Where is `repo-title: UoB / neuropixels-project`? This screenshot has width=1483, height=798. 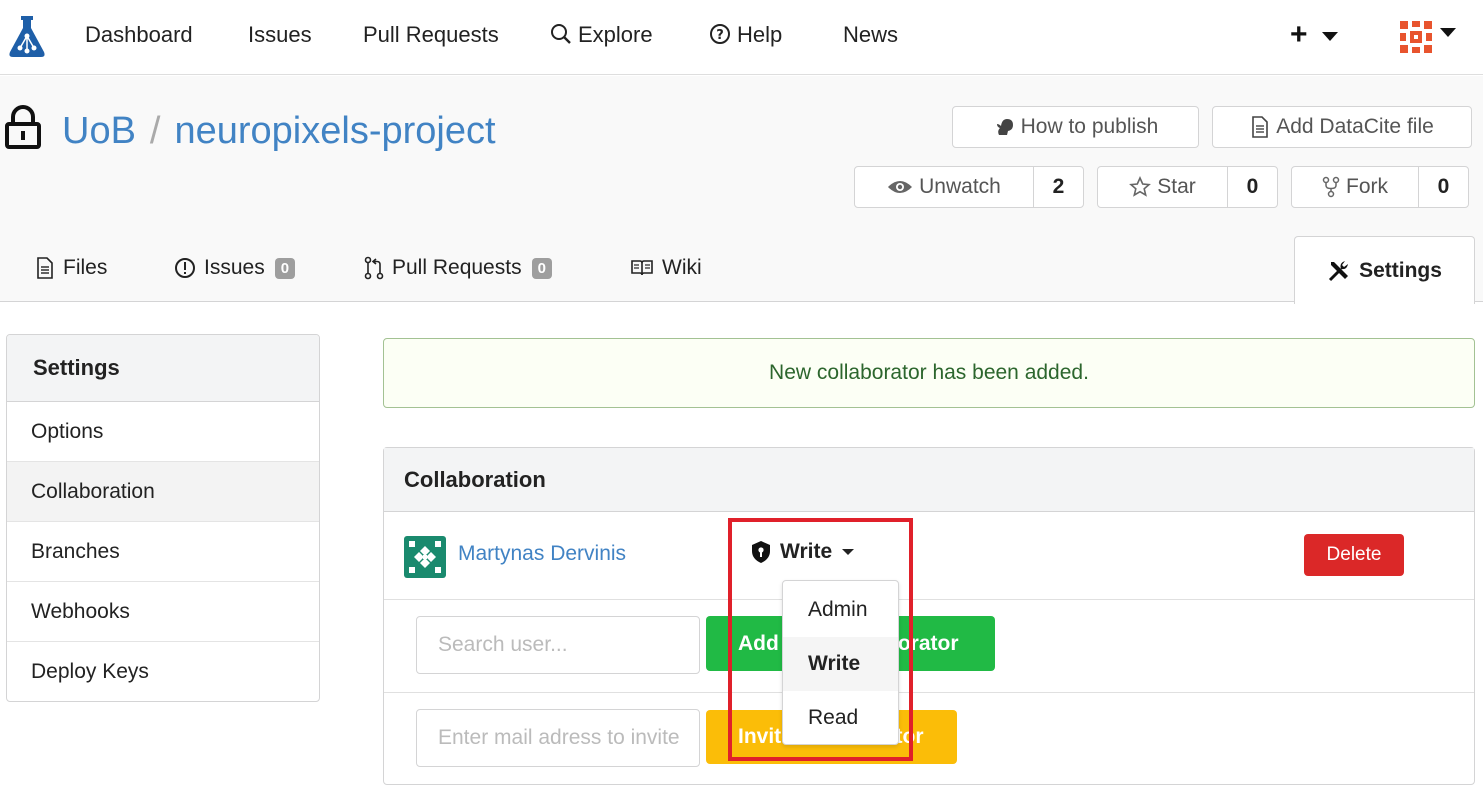 repo-title: UoB / neuropixels-project is located at coordinates (279, 131).